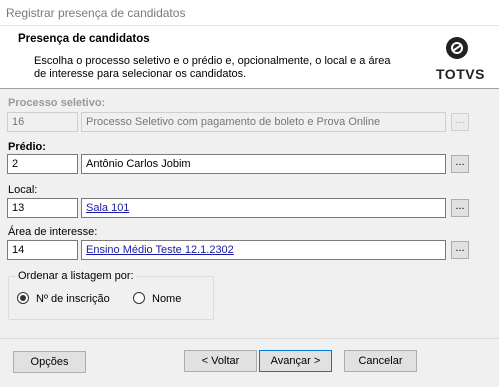  What do you see at coordinates (263, 164) in the screenshot?
I see `predio-name-field: Antônio Carlos Jobim` at bounding box center [263, 164].